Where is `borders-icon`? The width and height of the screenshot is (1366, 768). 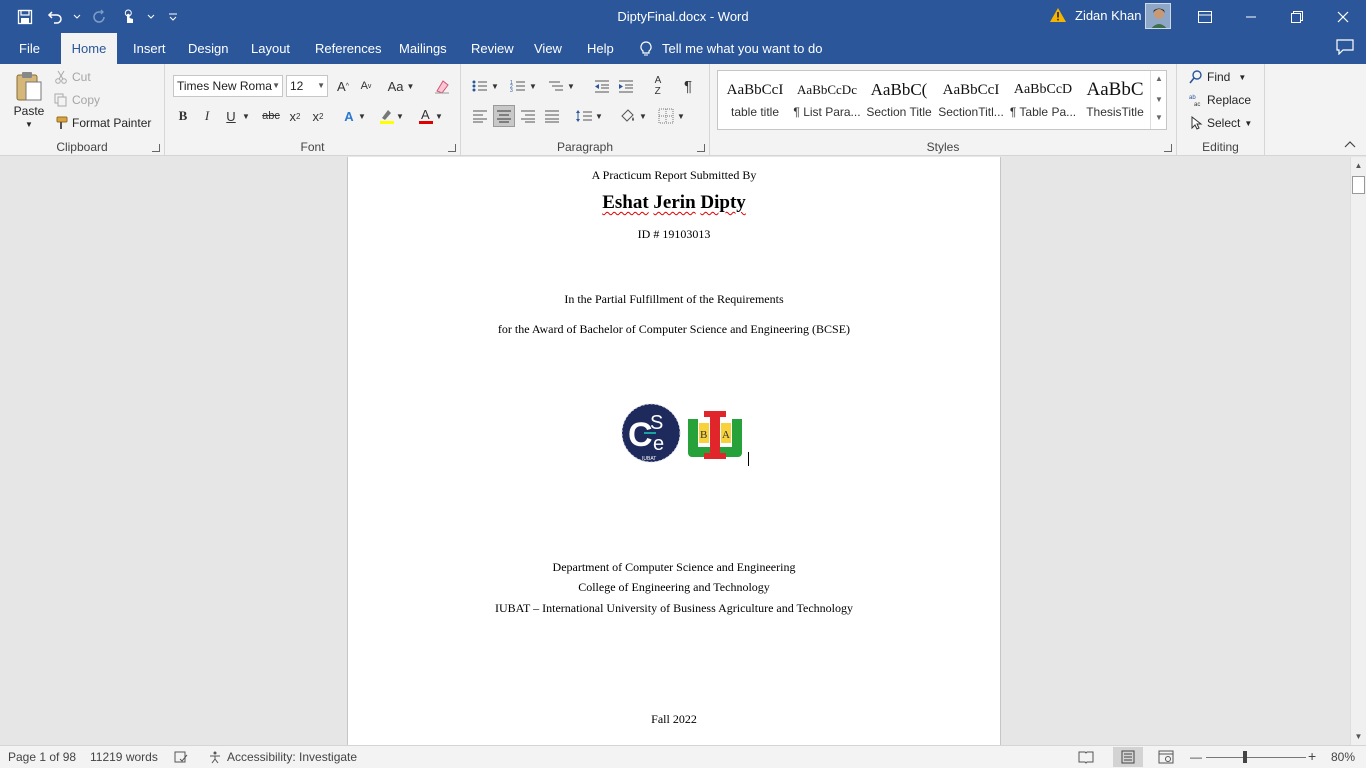 borders-icon is located at coordinates (666, 116).